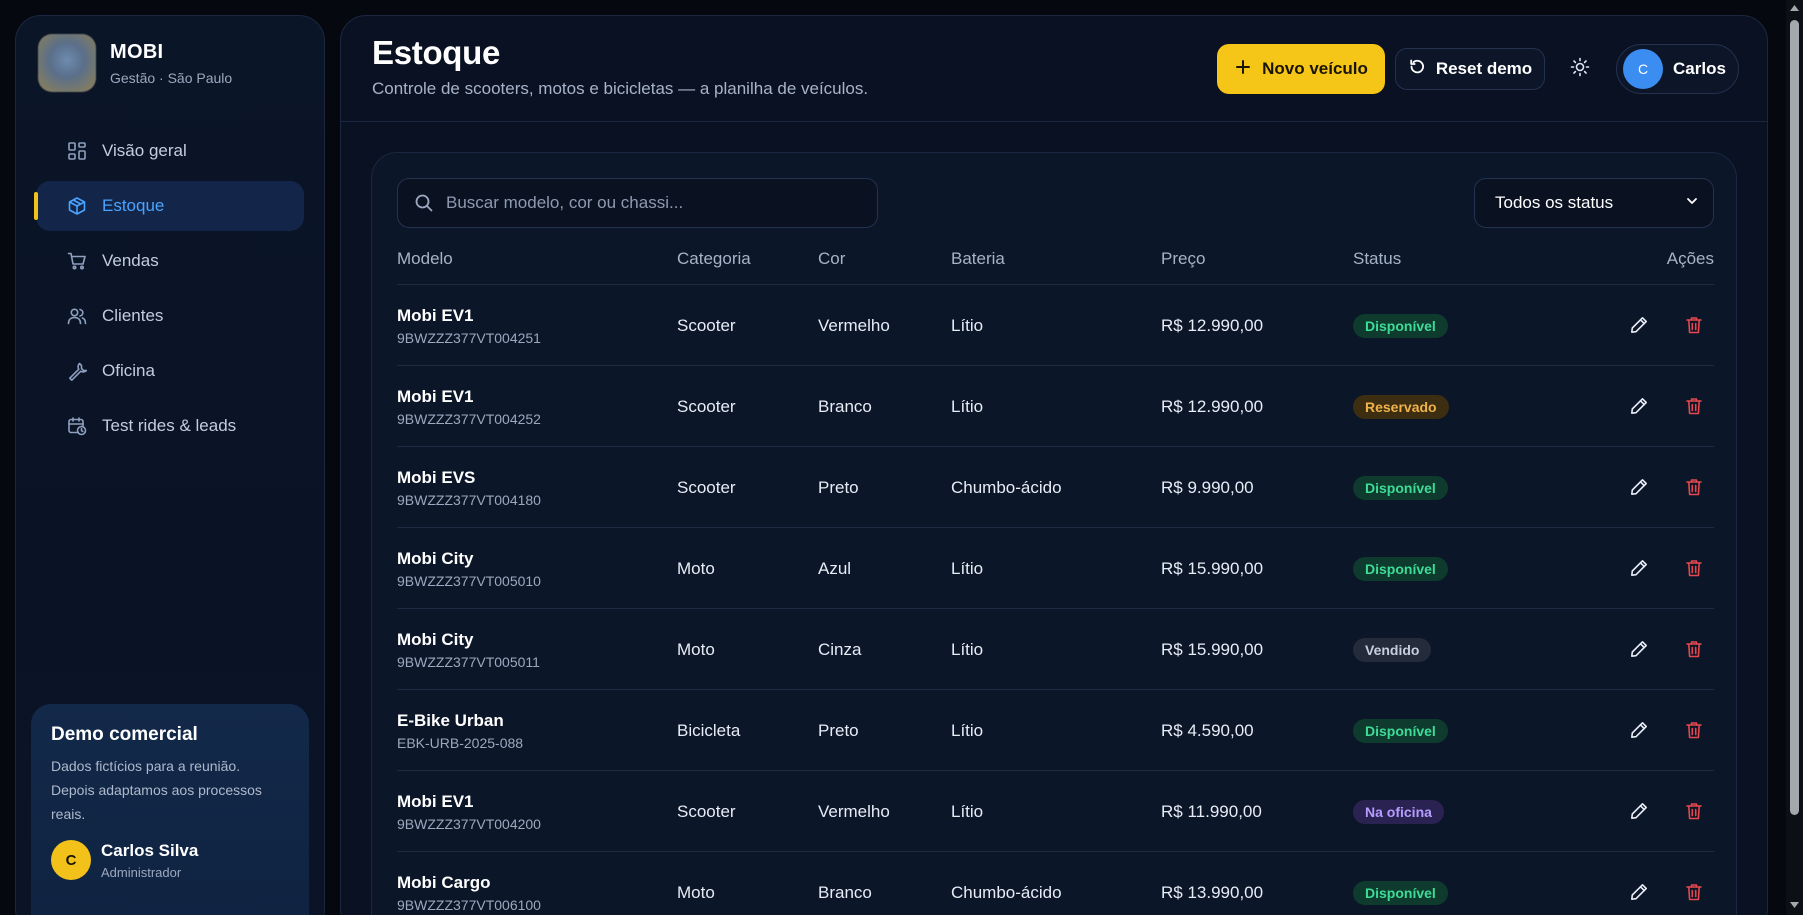 The image size is (1803, 915). What do you see at coordinates (141, 872) in the screenshot?
I see `demo-user-role: Administrador` at bounding box center [141, 872].